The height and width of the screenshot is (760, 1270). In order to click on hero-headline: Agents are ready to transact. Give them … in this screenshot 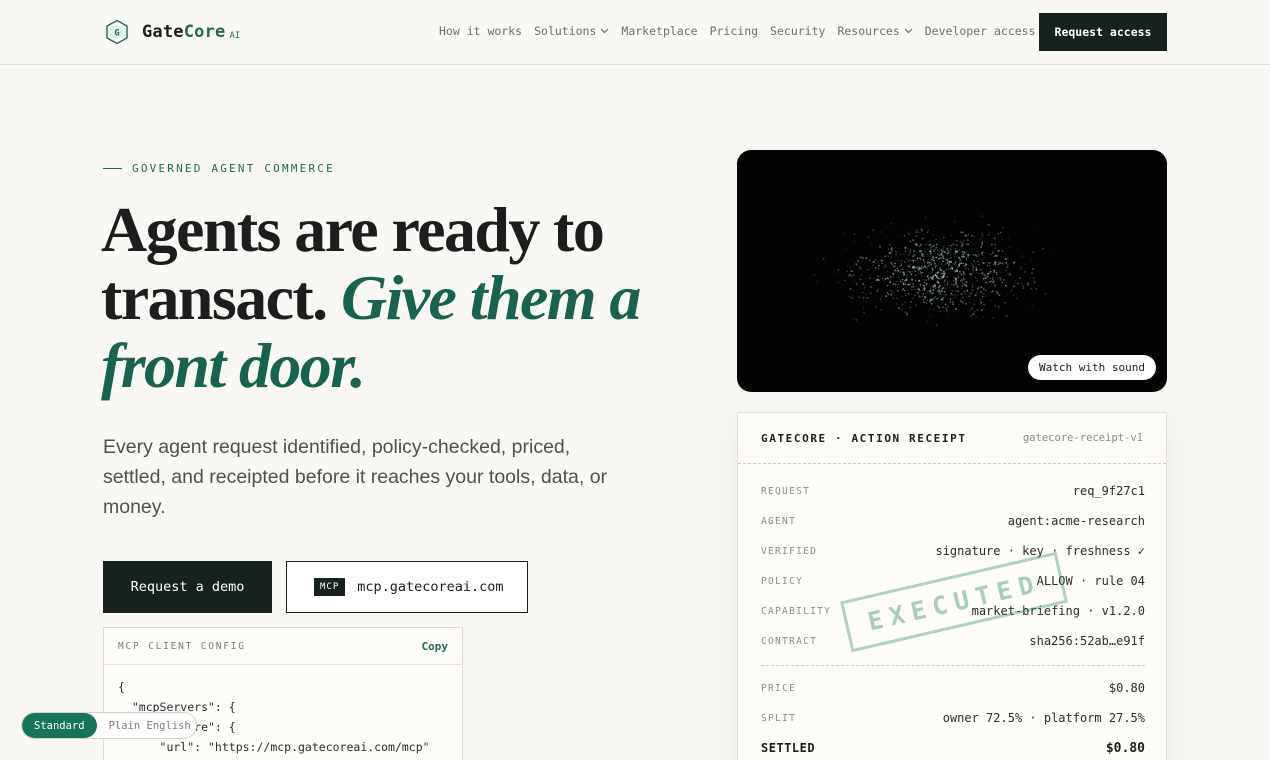, I will do `click(381, 298)`.